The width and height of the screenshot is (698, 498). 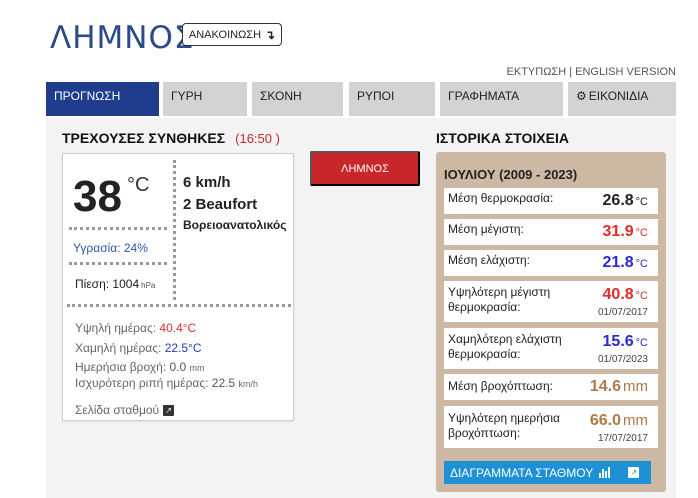 I want to click on value-number: 26.8, so click(x=618, y=200).